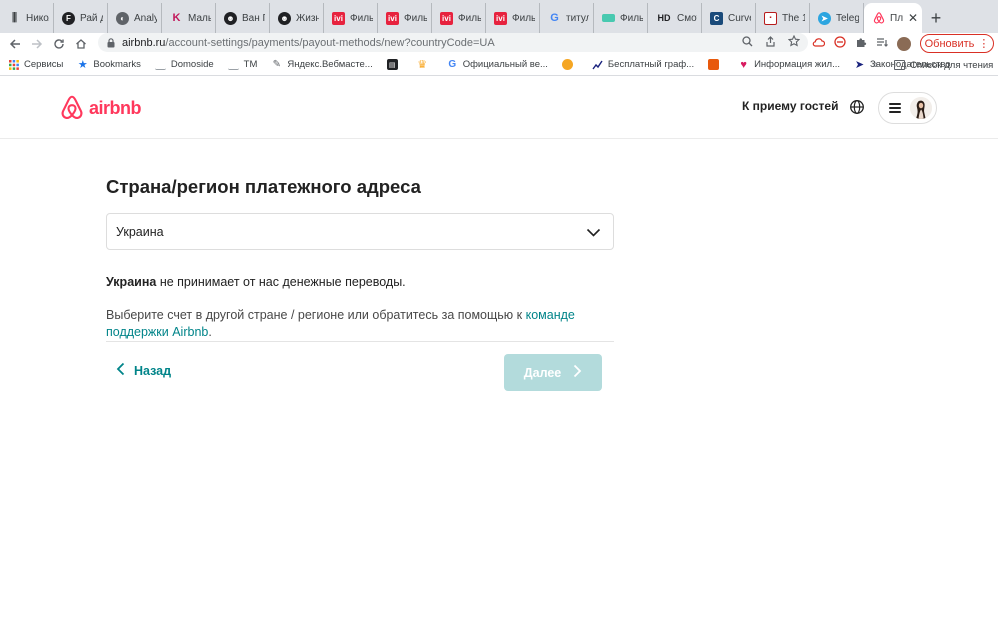 The image size is (998, 624). I want to click on divider, so click(360, 341).